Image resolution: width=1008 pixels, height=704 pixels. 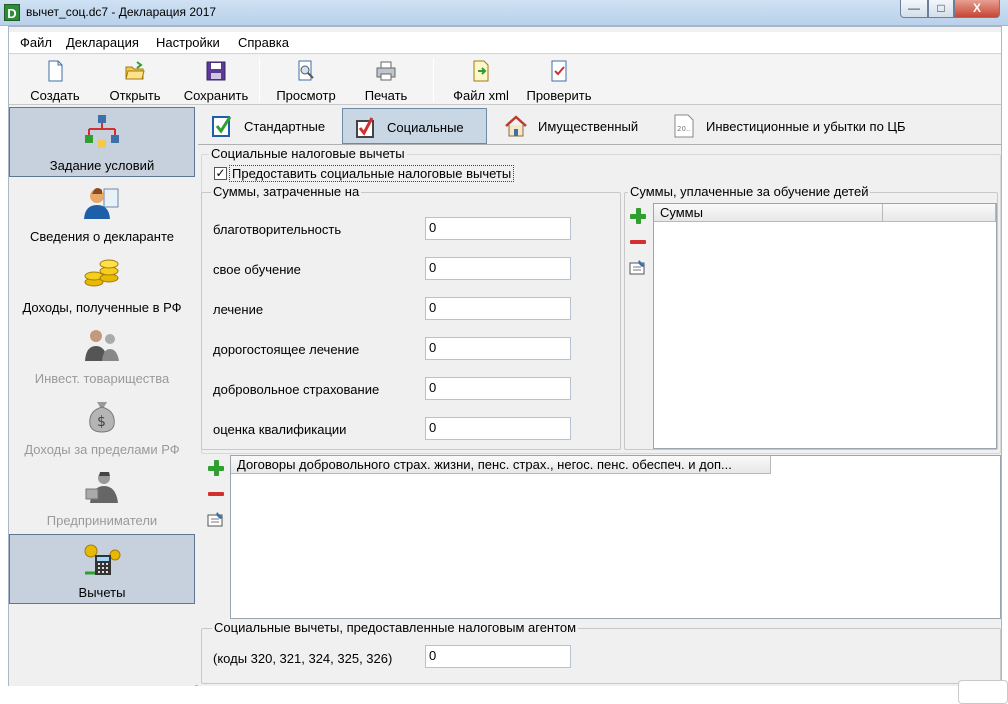 I want to click on agent-deductions-field: 0, so click(x=498, y=656).